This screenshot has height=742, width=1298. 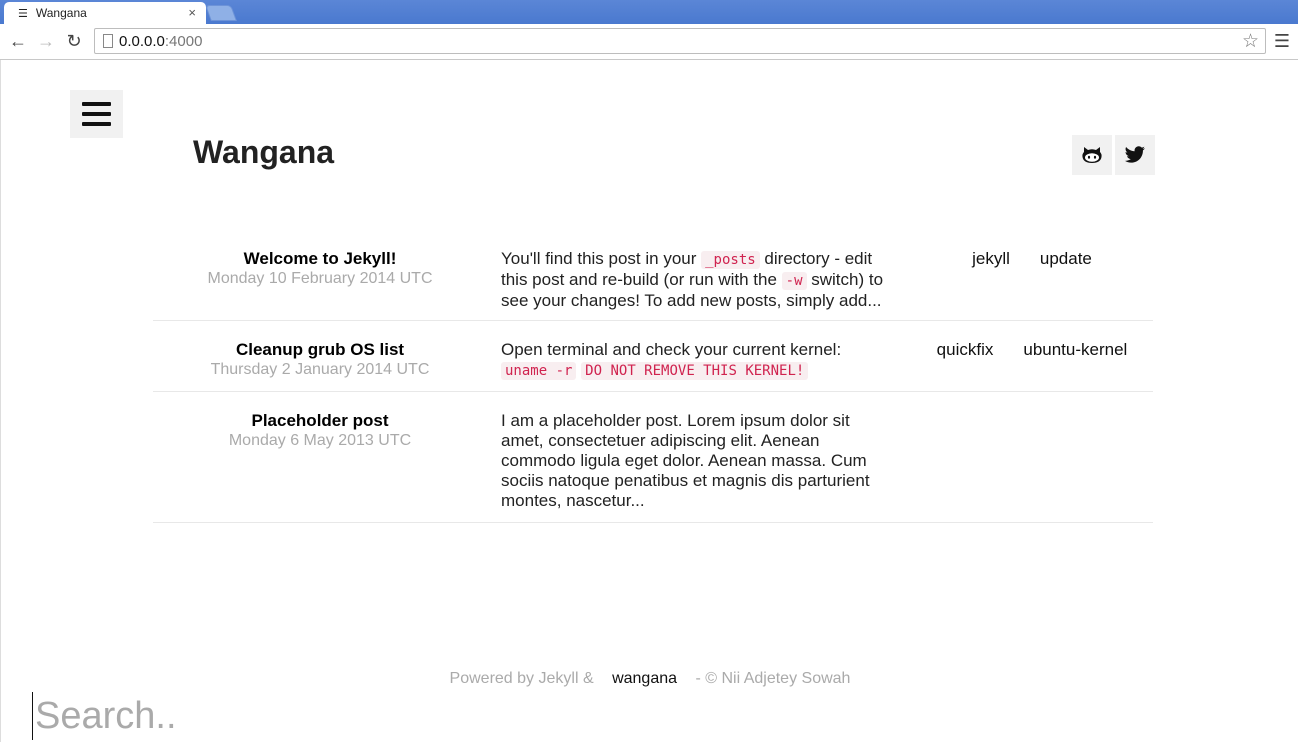 I want to click on tag-link: ubuntu-kernel, so click(x=1075, y=350).